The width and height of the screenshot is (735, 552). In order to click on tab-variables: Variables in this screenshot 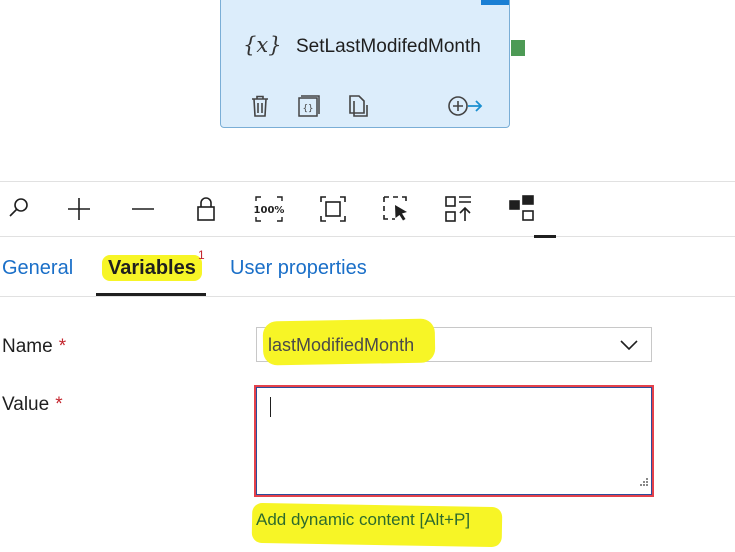, I will do `click(152, 268)`.